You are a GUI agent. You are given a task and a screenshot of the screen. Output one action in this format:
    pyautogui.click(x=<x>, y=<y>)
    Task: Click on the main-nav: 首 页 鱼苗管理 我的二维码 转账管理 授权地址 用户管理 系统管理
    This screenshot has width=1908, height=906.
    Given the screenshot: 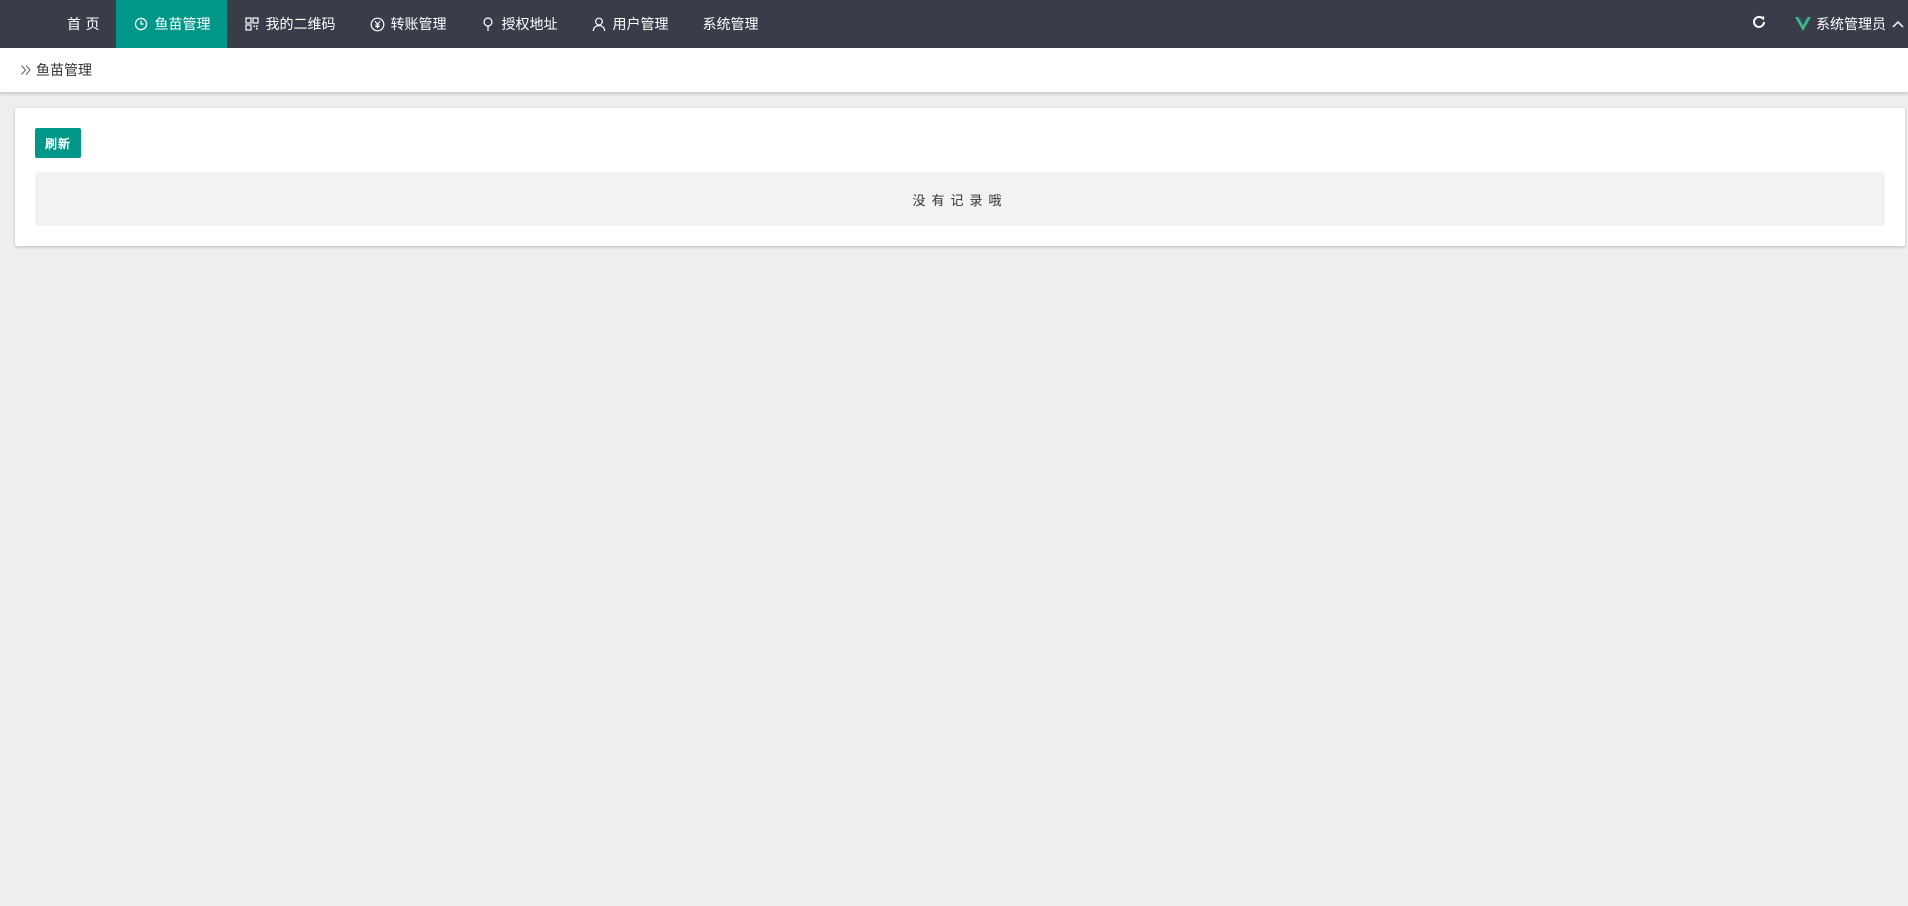 What is the action you would take?
    pyautogui.click(x=412, y=24)
    